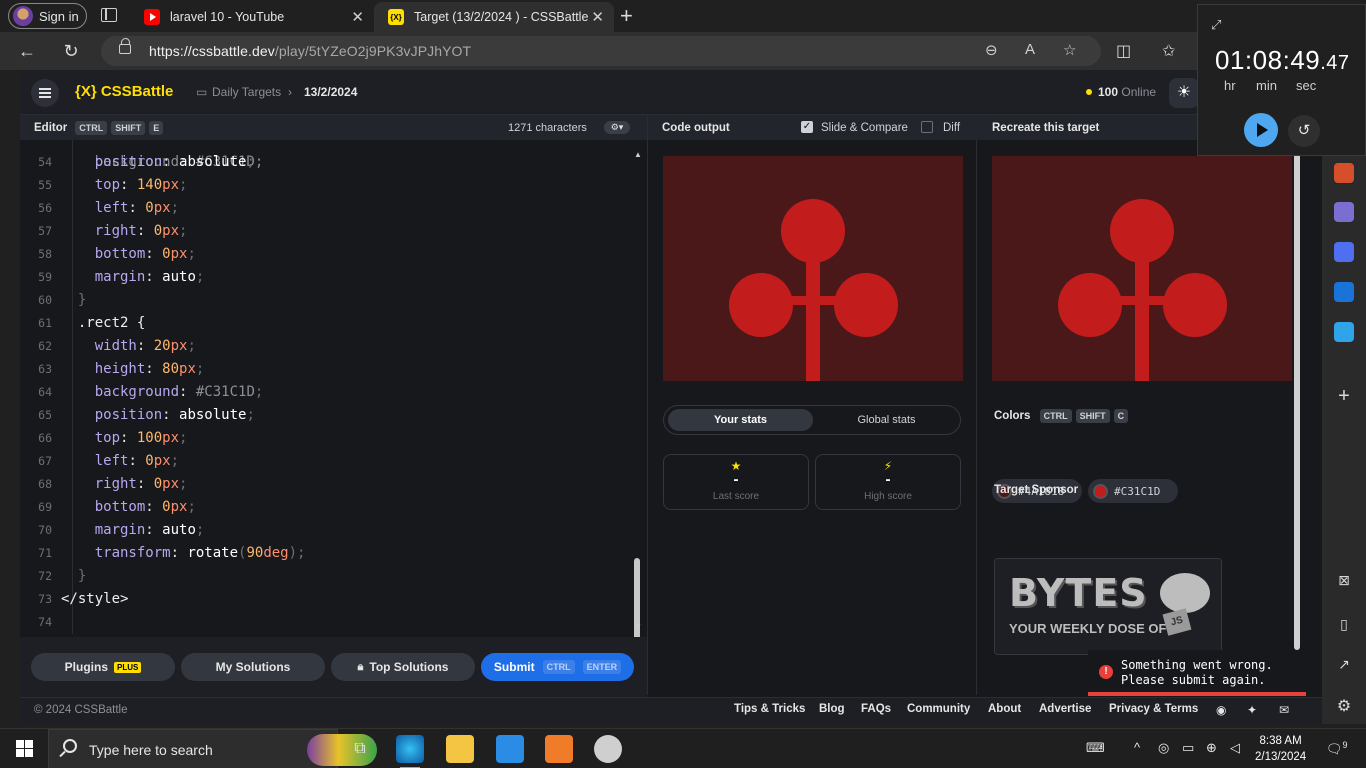 The width and height of the screenshot is (1366, 768). What do you see at coordinates (1344, 332) in the screenshot?
I see `send-icon` at bounding box center [1344, 332].